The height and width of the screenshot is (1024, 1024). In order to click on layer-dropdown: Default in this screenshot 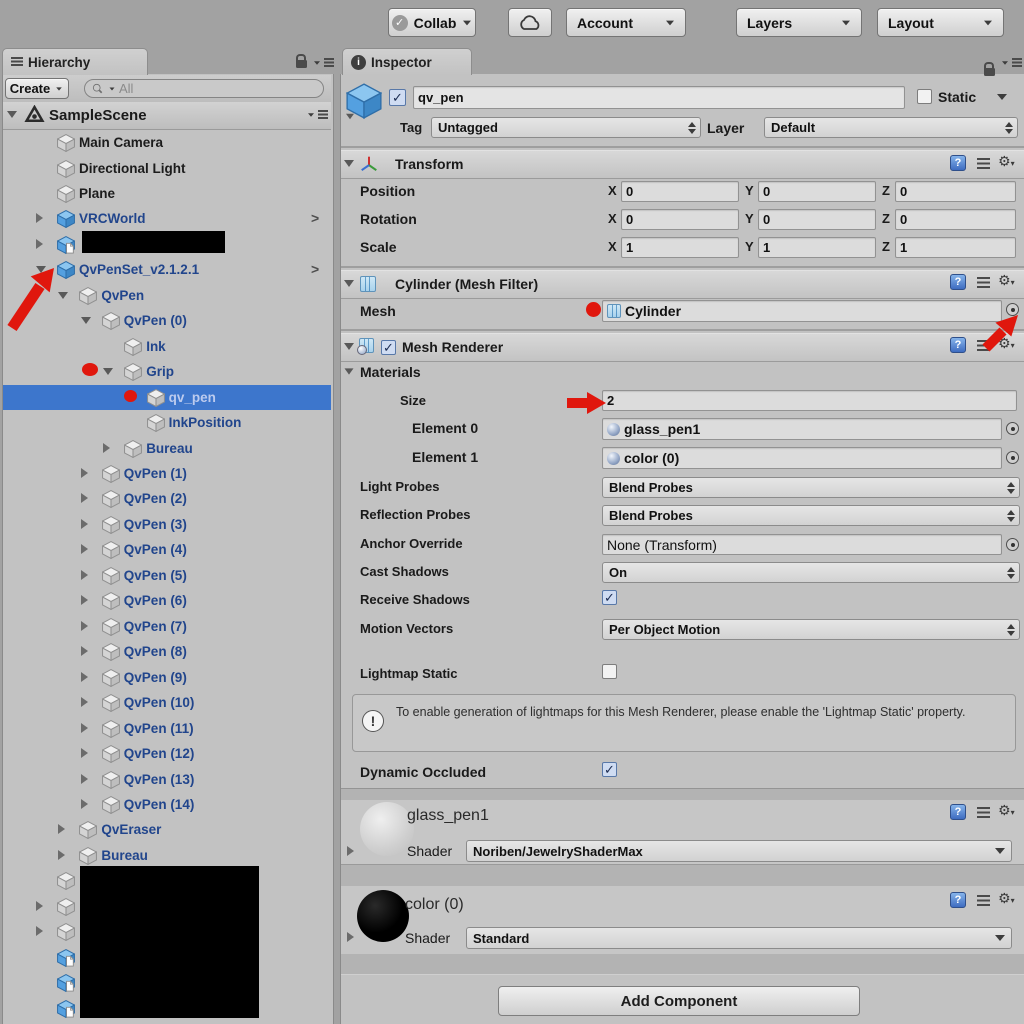, I will do `click(891, 127)`.